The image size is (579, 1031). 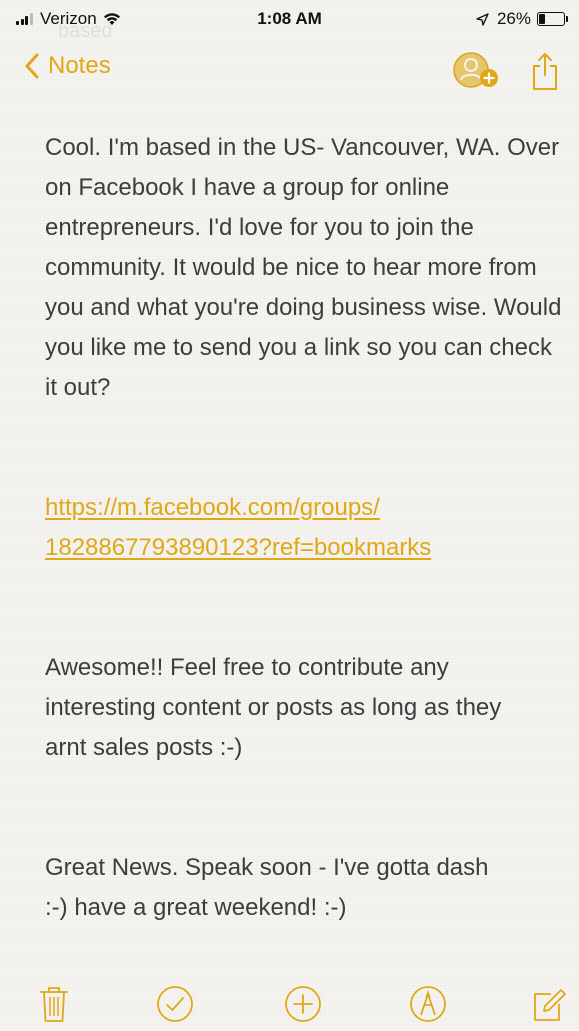 I want to click on link-line-1: https://m.facebook.com/groups/, so click(x=212, y=507).